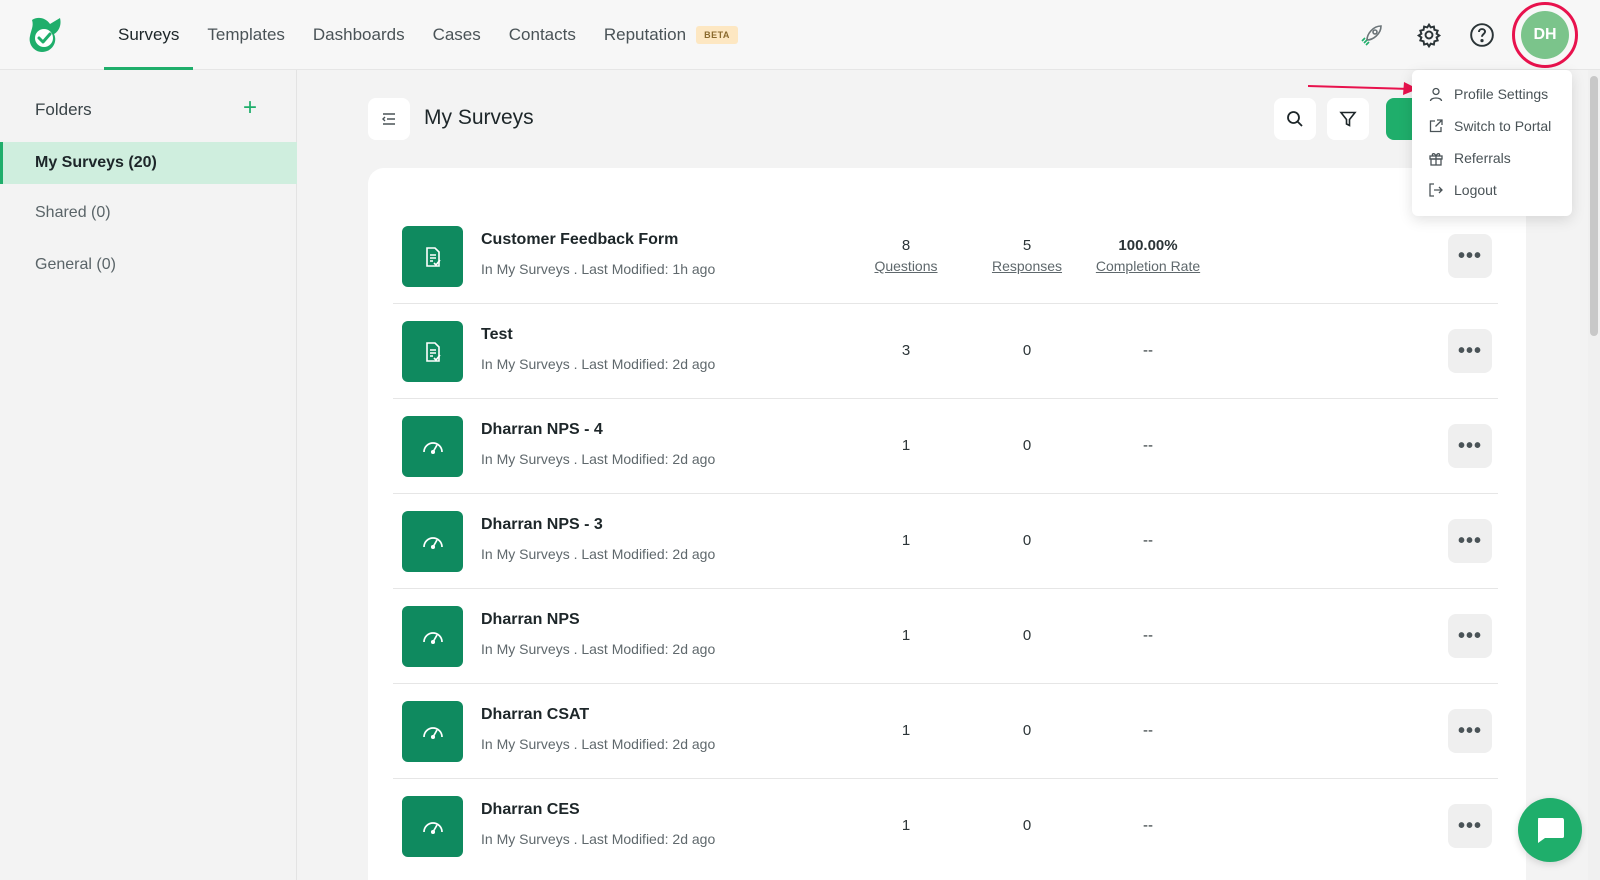  What do you see at coordinates (905, 266) in the screenshot?
I see `questions-label: Questions` at bounding box center [905, 266].